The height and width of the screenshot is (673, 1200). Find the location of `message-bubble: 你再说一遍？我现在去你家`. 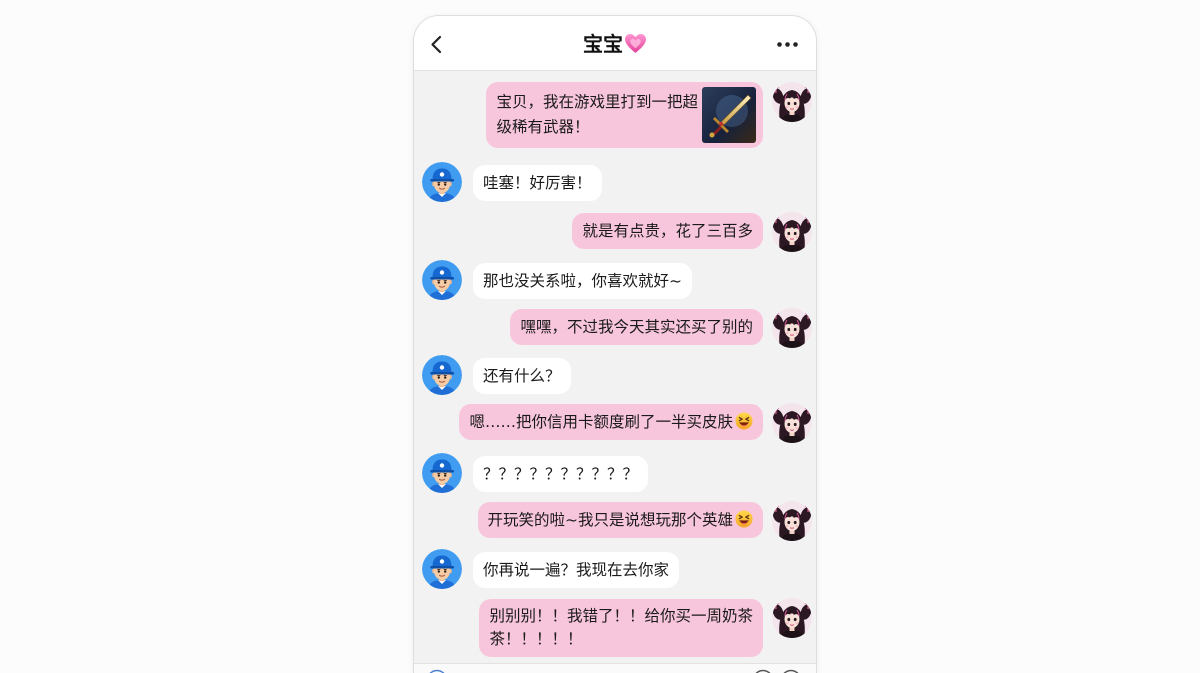

message-bubble: 你再说一遍？我现在去你家 is located at coordinates (576, 570).